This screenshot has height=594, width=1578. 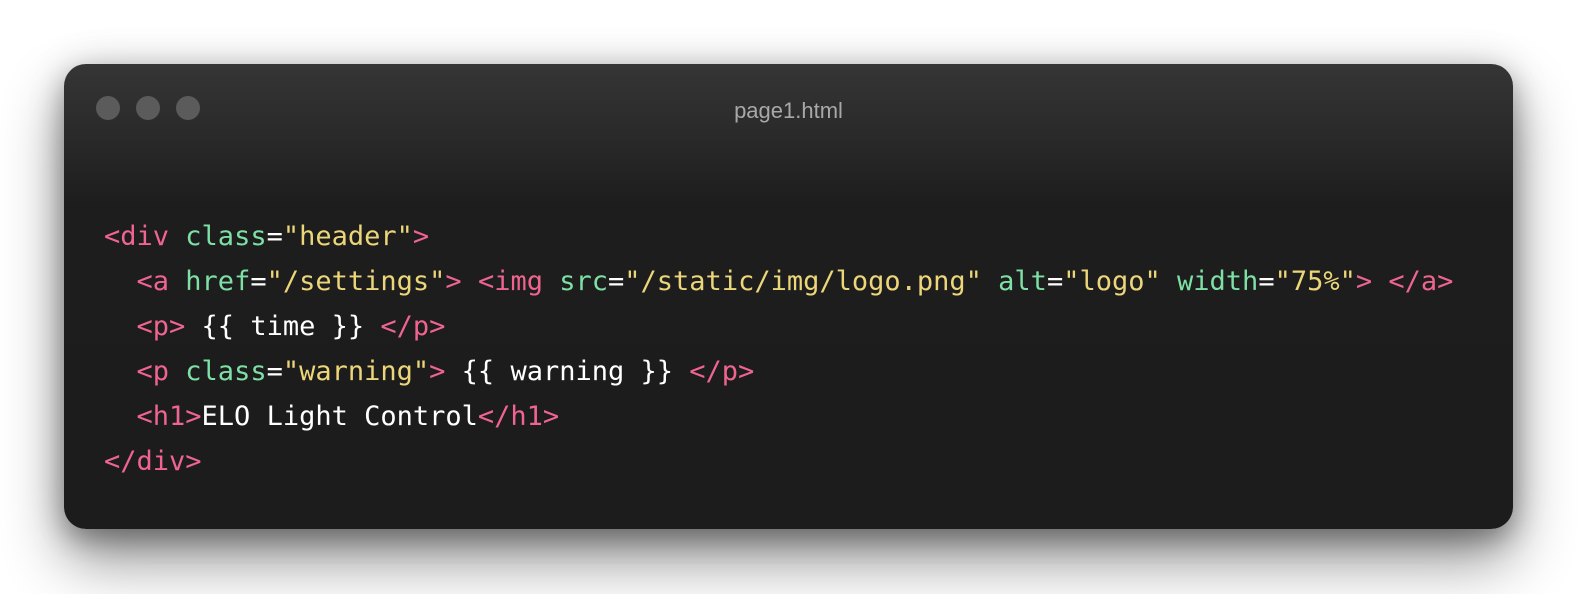 I want to click on code-string-token: "/static/img/logo.png", so click(x=803, y=281).